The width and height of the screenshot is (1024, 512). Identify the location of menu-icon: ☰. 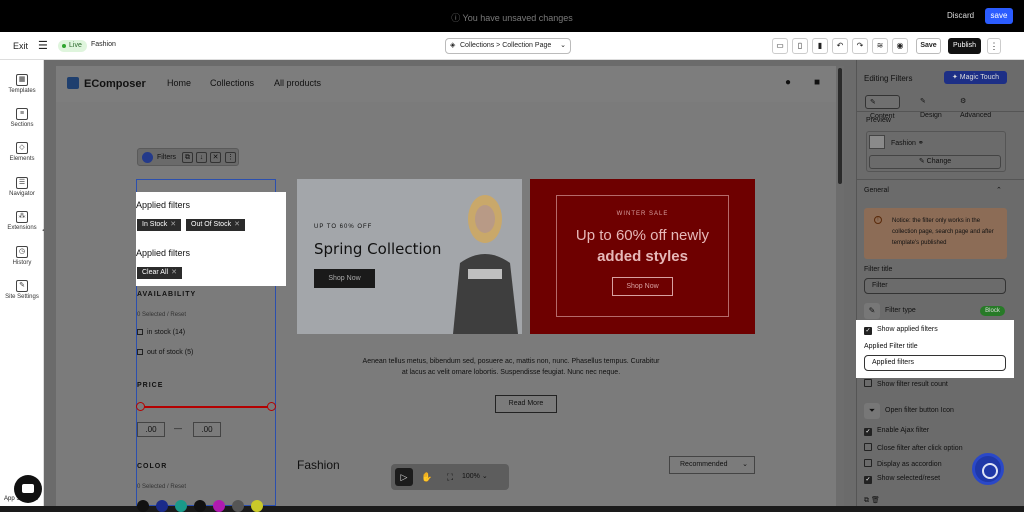
(43, 45).